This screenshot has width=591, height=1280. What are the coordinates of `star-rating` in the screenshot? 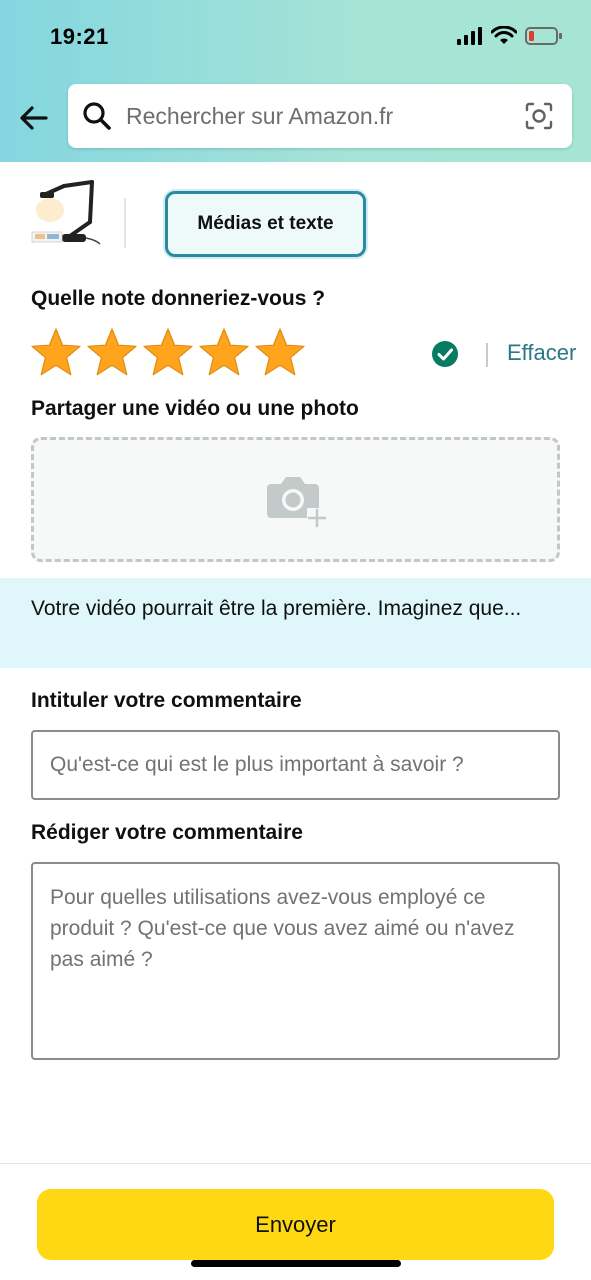 It's located at (168, 352).